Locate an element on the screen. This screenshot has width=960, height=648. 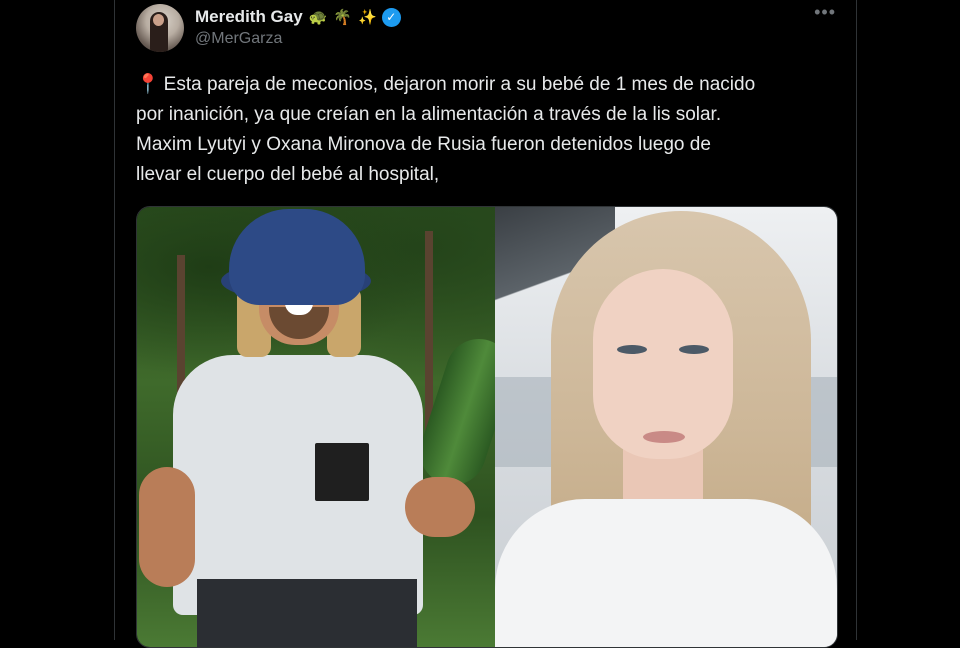
author-display-name: Meredith Gay is located at coordinates (249, 17).